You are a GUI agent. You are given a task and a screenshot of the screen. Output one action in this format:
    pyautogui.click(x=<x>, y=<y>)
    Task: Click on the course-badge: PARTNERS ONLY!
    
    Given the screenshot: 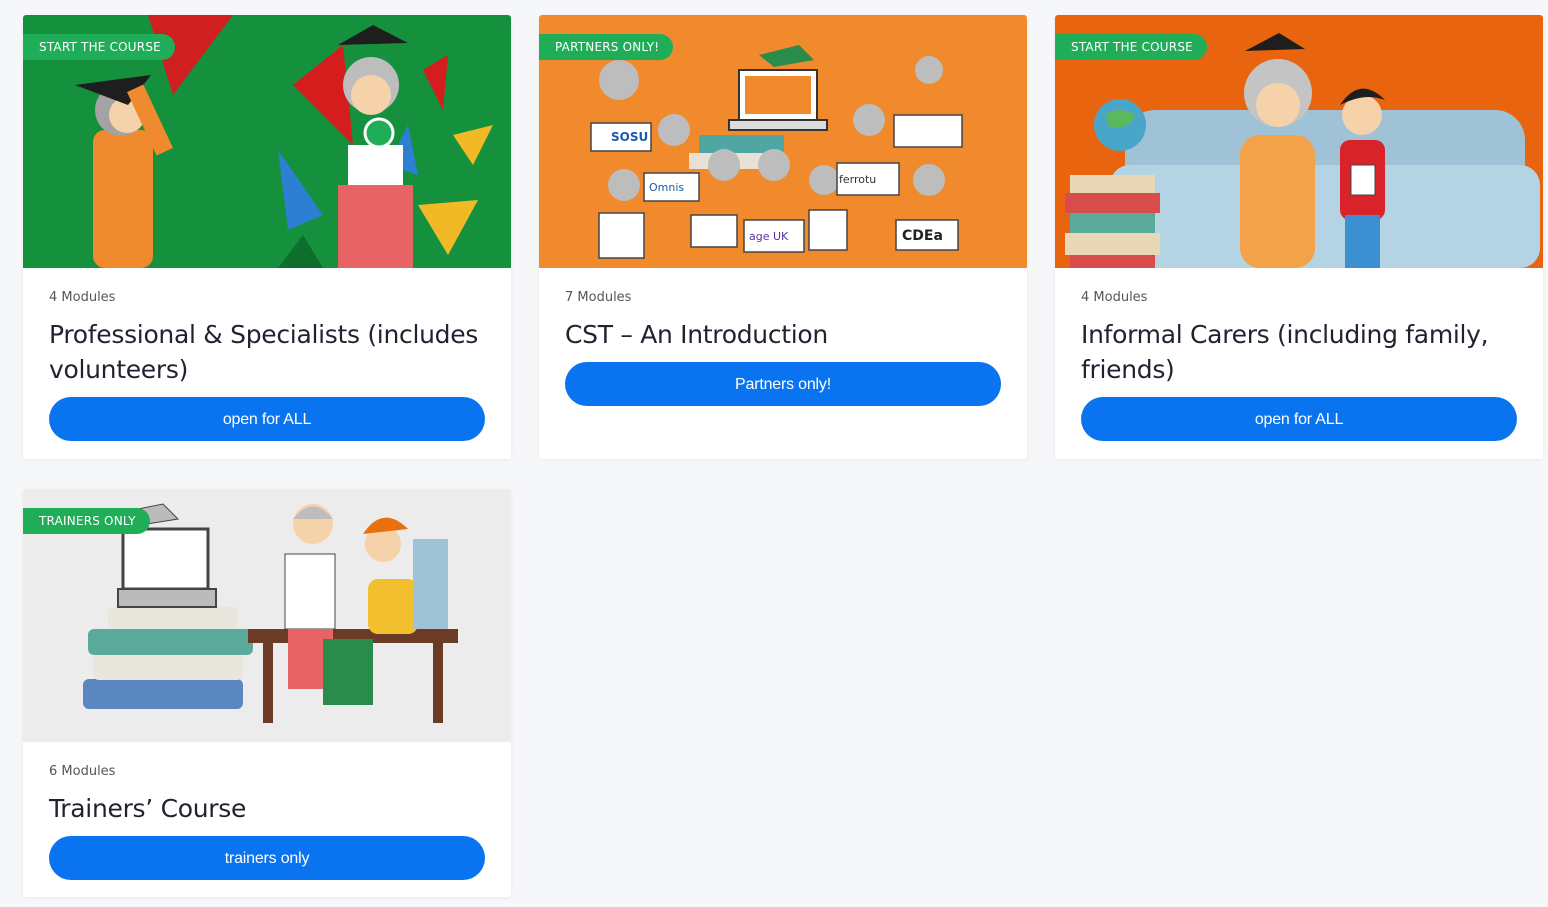 What is the action you would take?
    pyautogui.click(x=606, y=47)
    